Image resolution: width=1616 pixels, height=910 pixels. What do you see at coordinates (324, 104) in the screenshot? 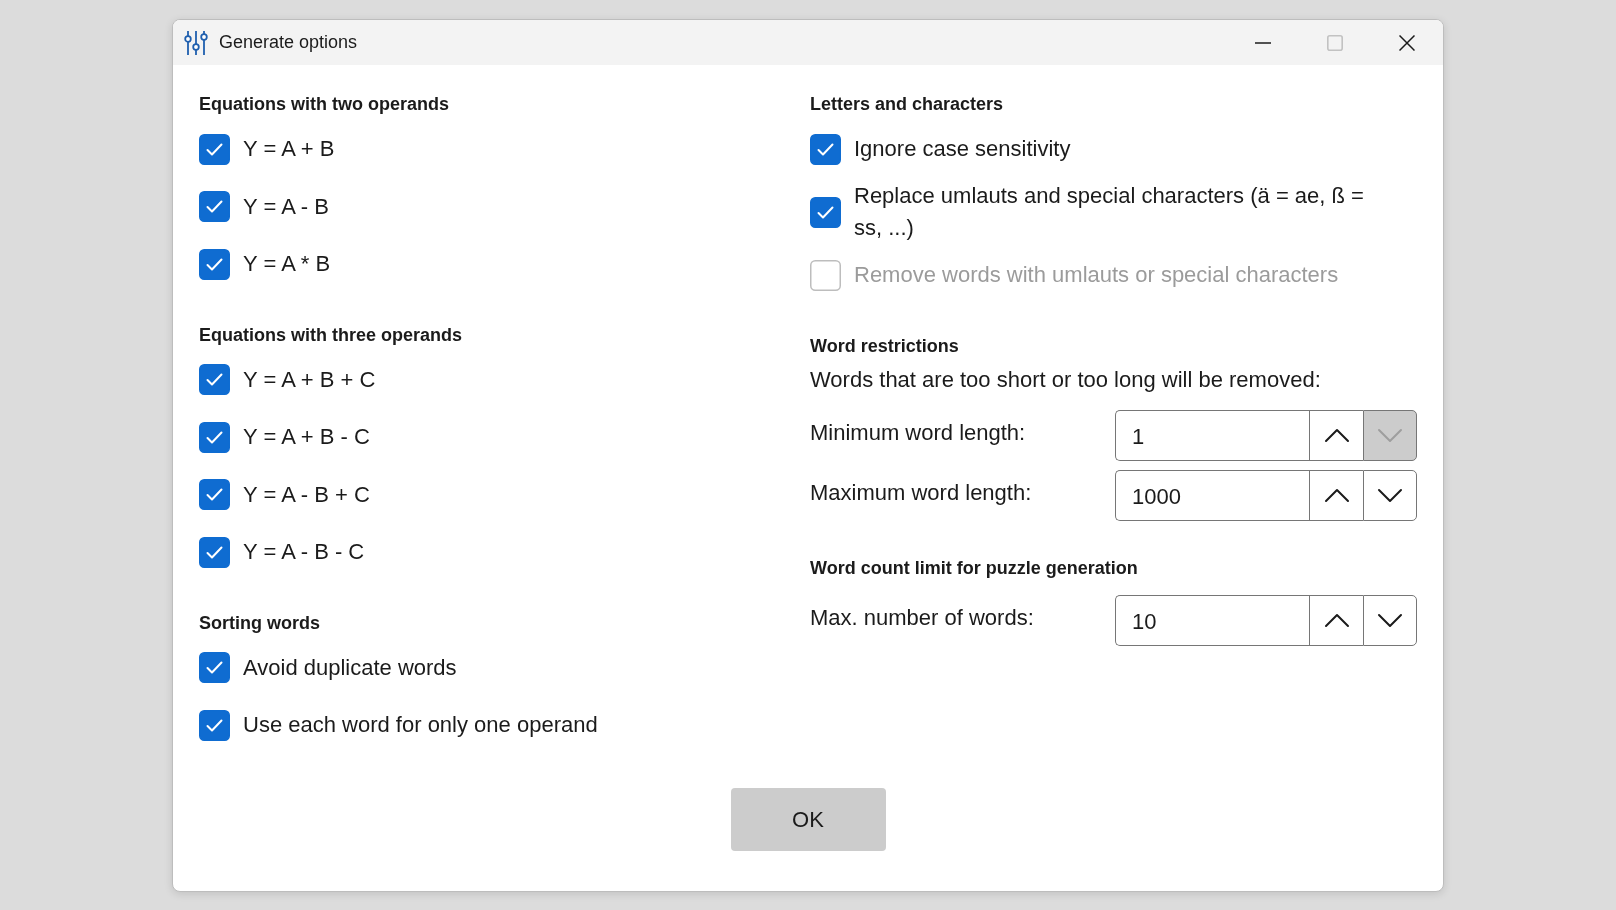
I see `section-heading: Equations with two operands` at bounding box center [324, 104].